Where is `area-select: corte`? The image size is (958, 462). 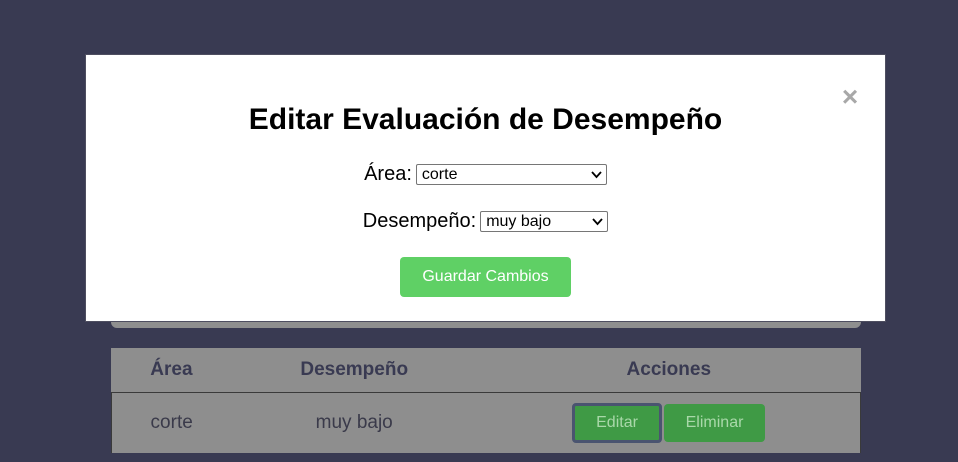 area-select: corte is located at coordinates (511, 175).